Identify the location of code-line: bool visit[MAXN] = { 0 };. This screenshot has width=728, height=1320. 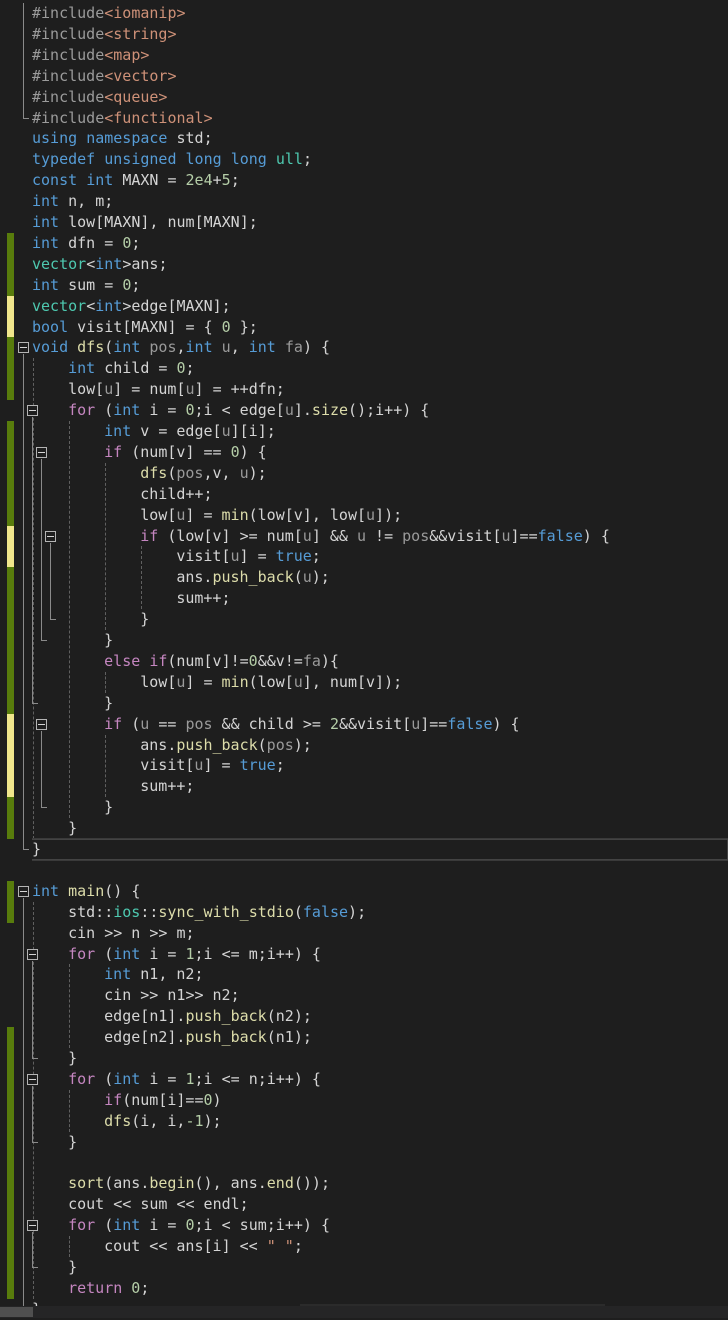
(129, 327).